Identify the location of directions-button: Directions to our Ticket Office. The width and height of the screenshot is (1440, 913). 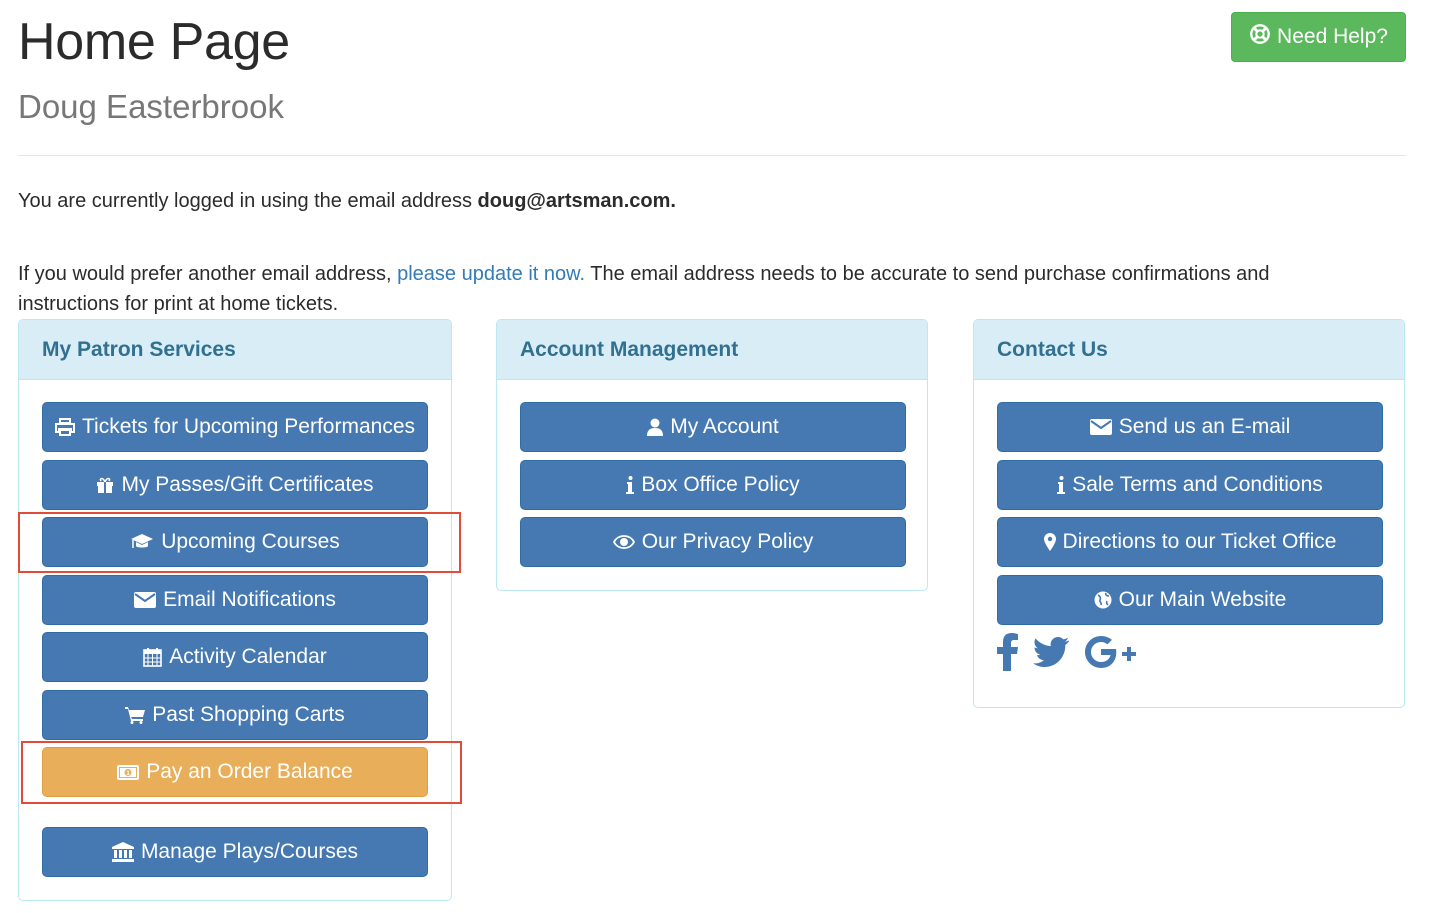
(1190, 542).